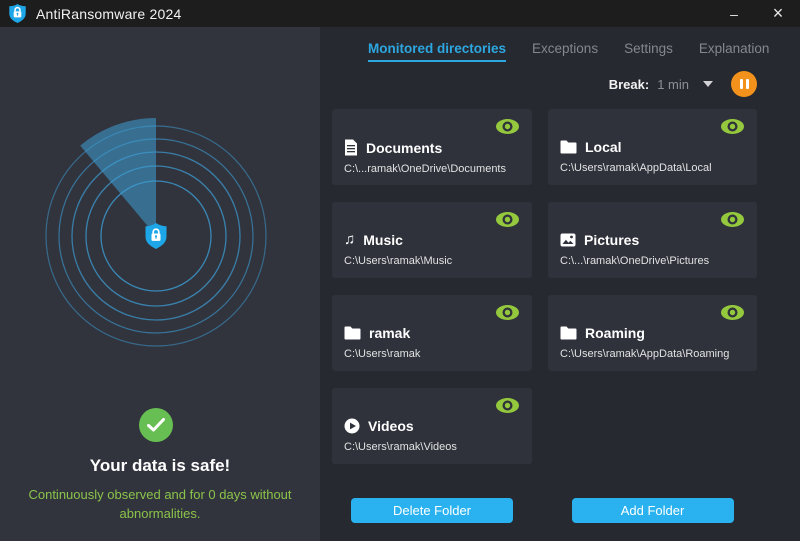 This screenshot has width=800, height=541. I want to click on break-duration-value: 1 min, so click(673, 84).